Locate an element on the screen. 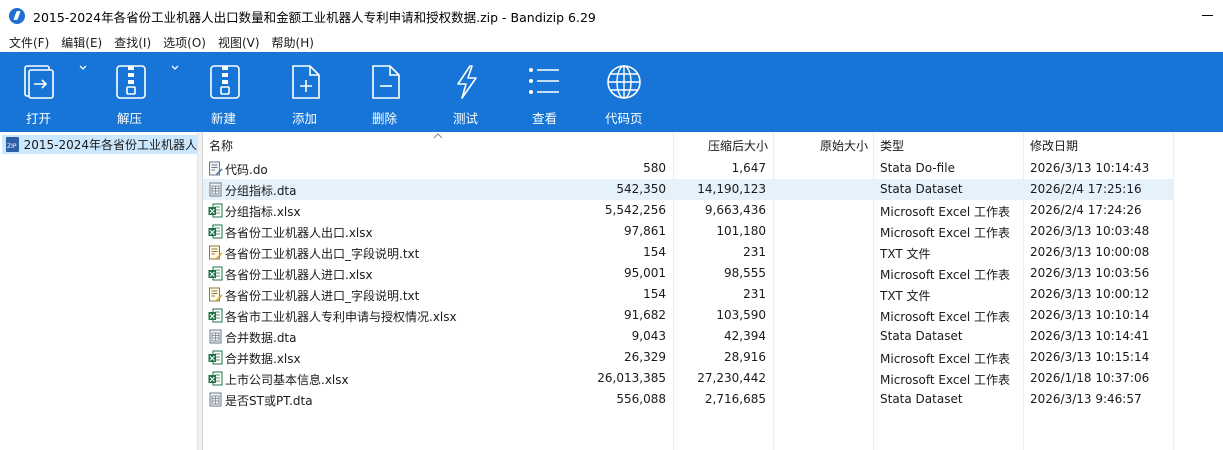  add-button: 添加 is located at coordinates (307, 92).